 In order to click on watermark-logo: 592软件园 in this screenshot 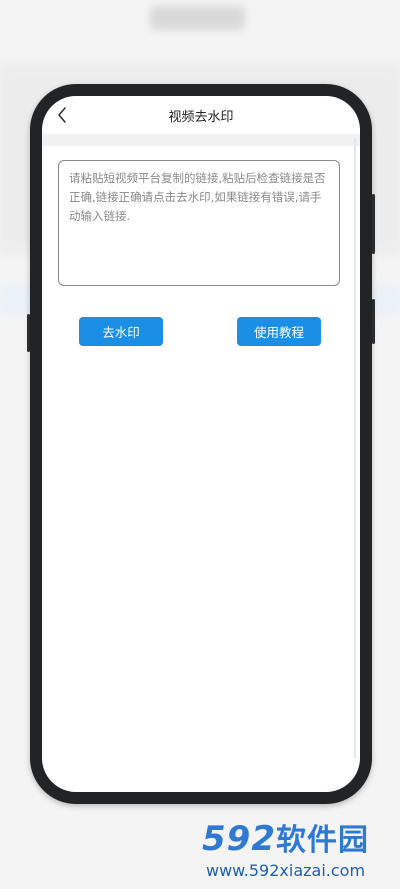, I will do `click(285, 840)`.